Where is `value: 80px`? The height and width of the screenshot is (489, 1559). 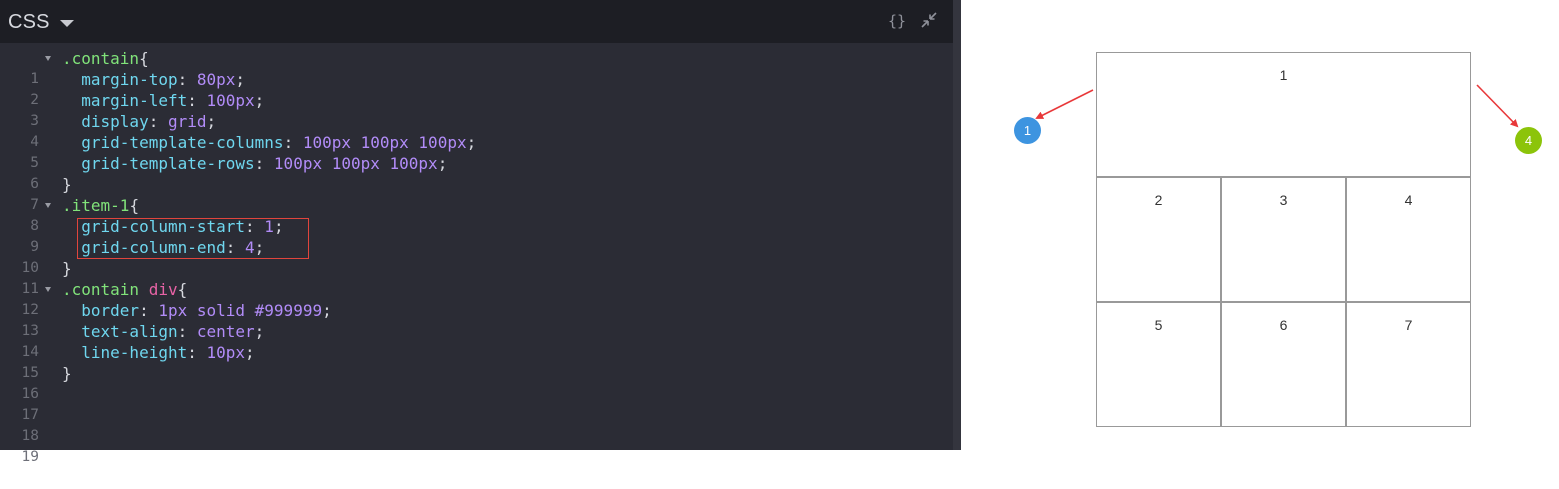 value: 80px is located at coordinates (216, 79).